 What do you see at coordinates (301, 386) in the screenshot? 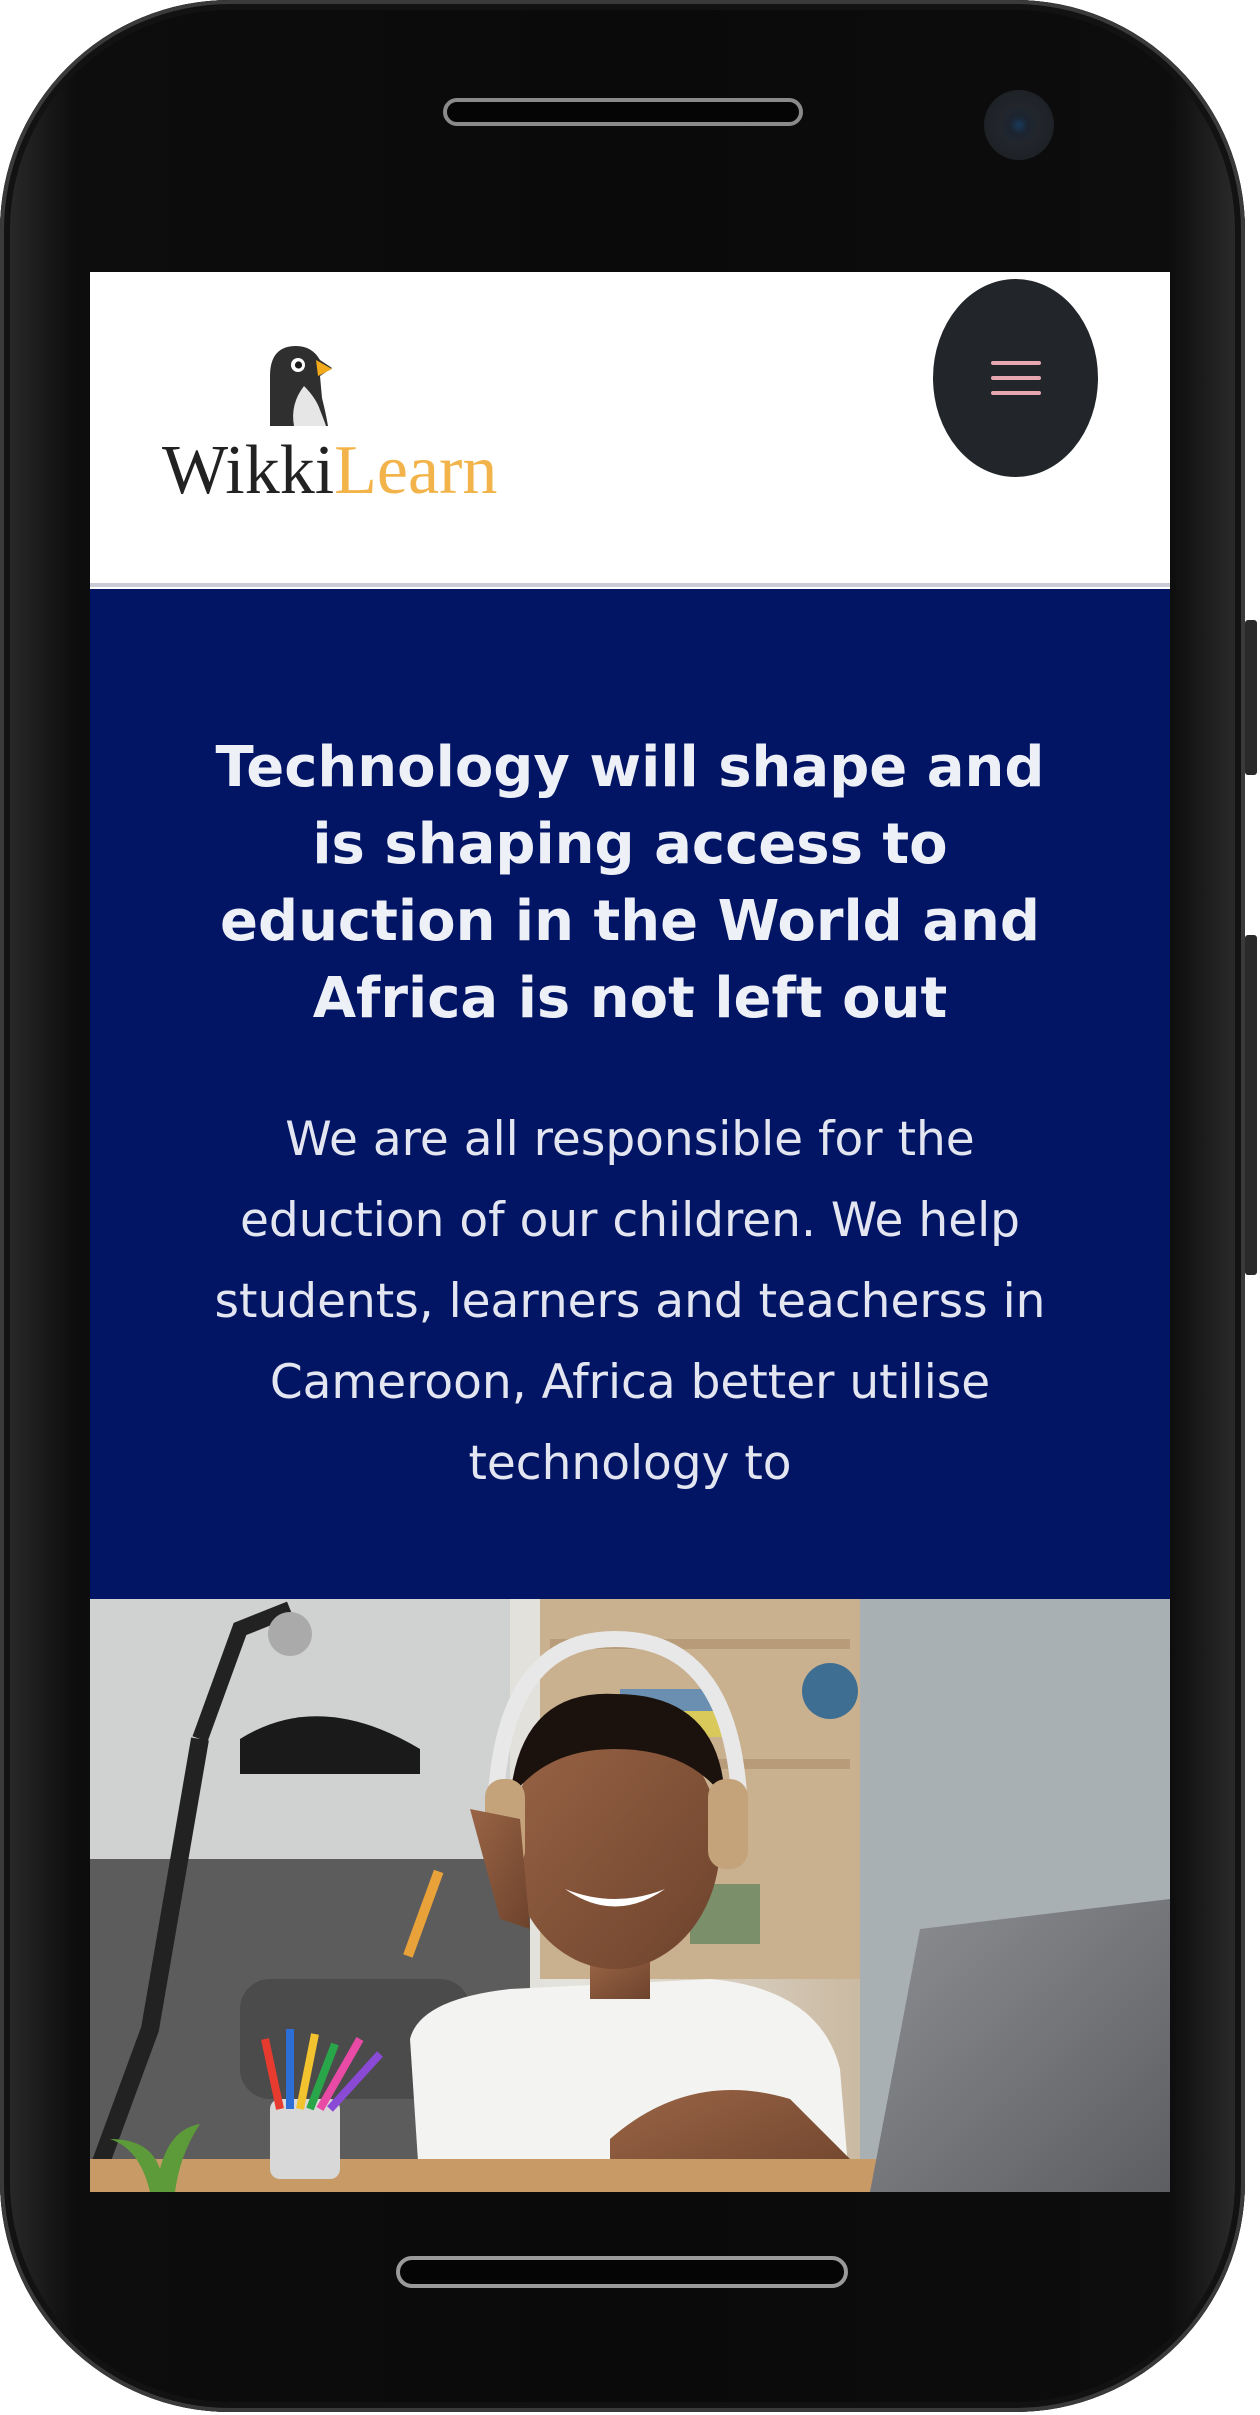
I see `penguin-icon` at bounding box center [301, 386].